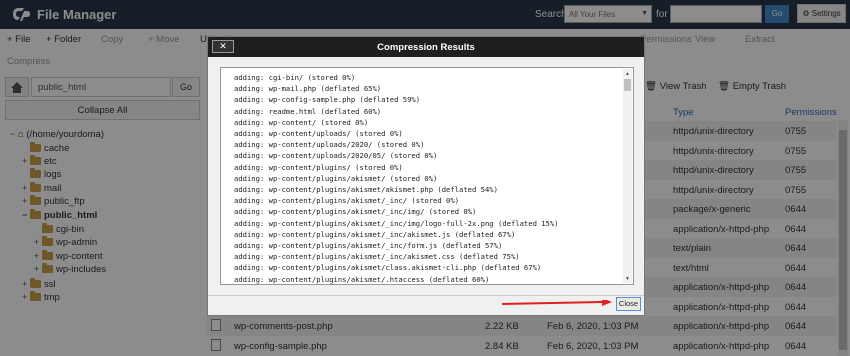 The width and height of the screenshot is (850, 356). What do you see at coordinates (308, 111) in the screenshot?
I see `log-line: adding: readme.html (deflated 60%)` at bounding box center [308, 111].